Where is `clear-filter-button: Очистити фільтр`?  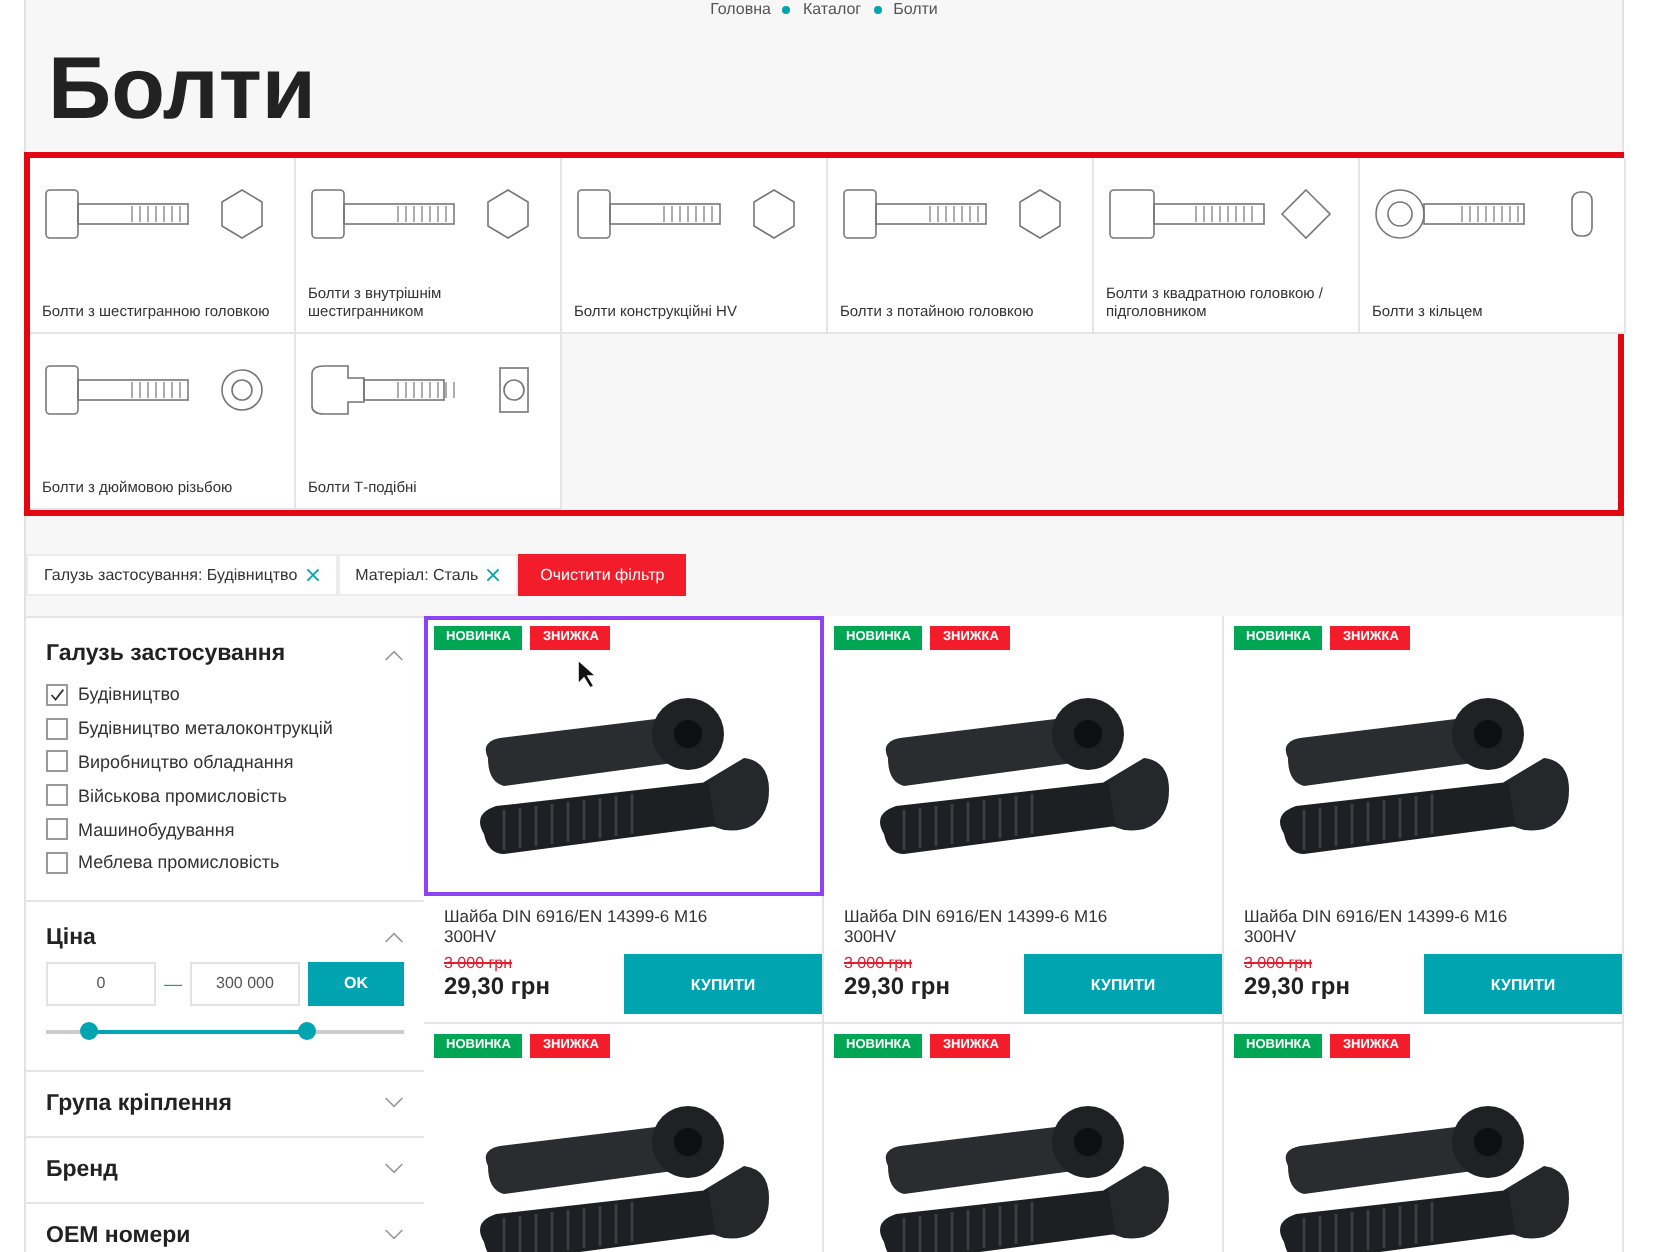 clear-filter-button: Очистити фільтр is located at coordinates (602, 575).